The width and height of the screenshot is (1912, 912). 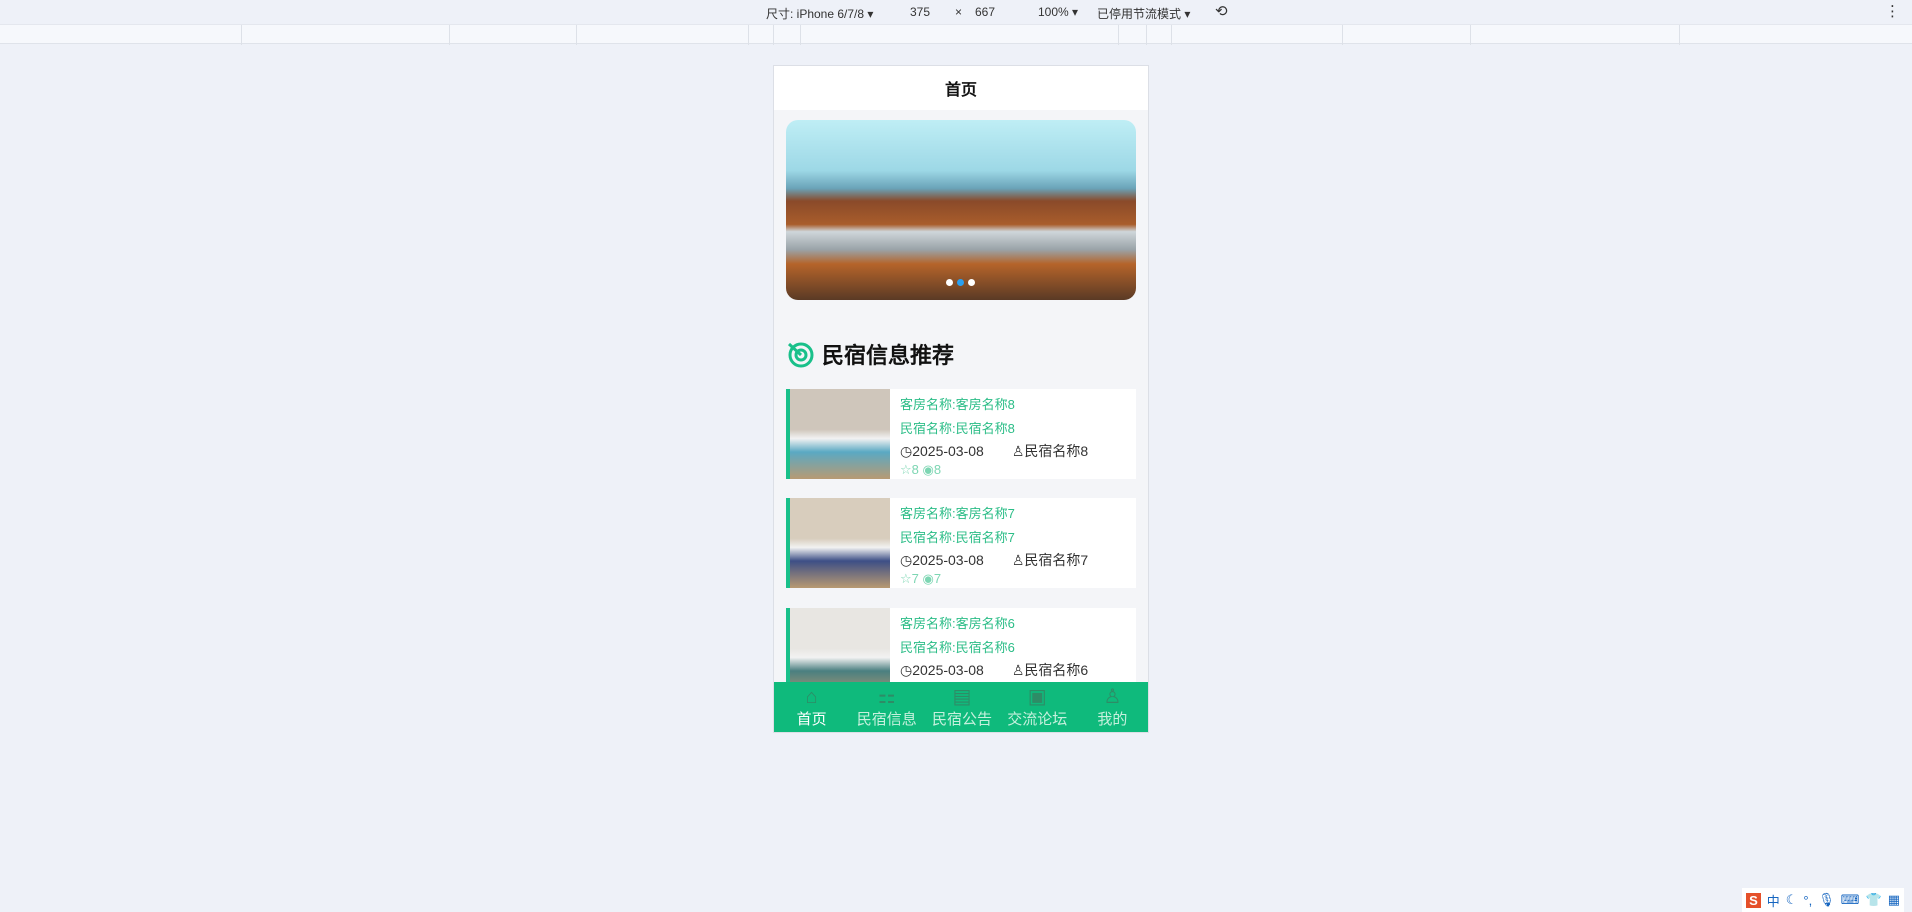 I want to click on section-header: 民宿信息推荐, so click(x=870, y=354).